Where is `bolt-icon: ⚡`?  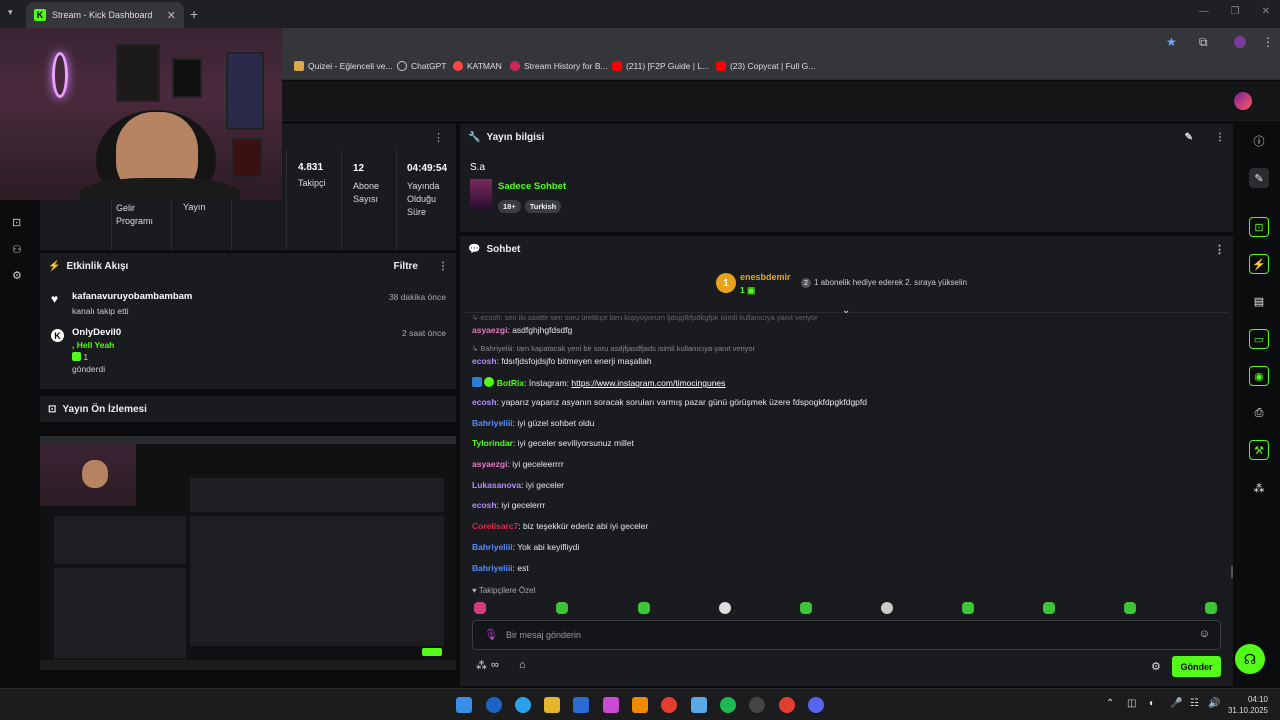
bolt-icon: ⚡ is located at coordinates (1259, 264).